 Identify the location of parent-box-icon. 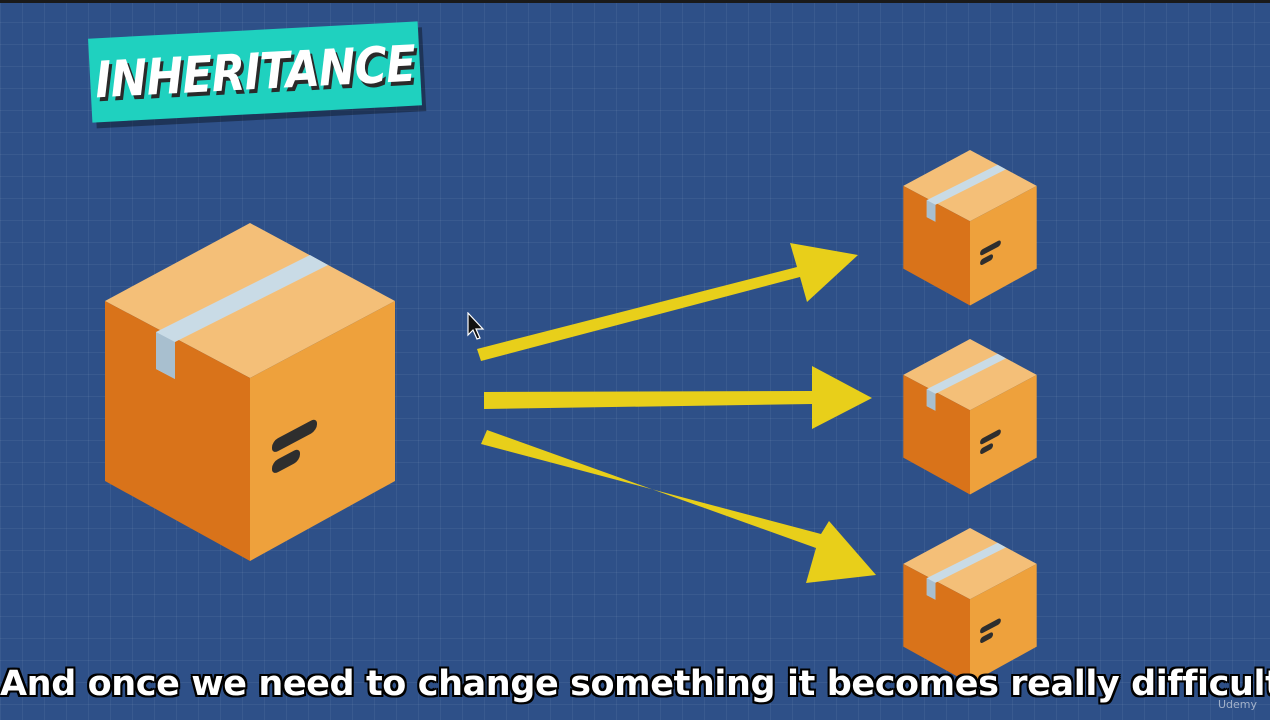
(250, 392).